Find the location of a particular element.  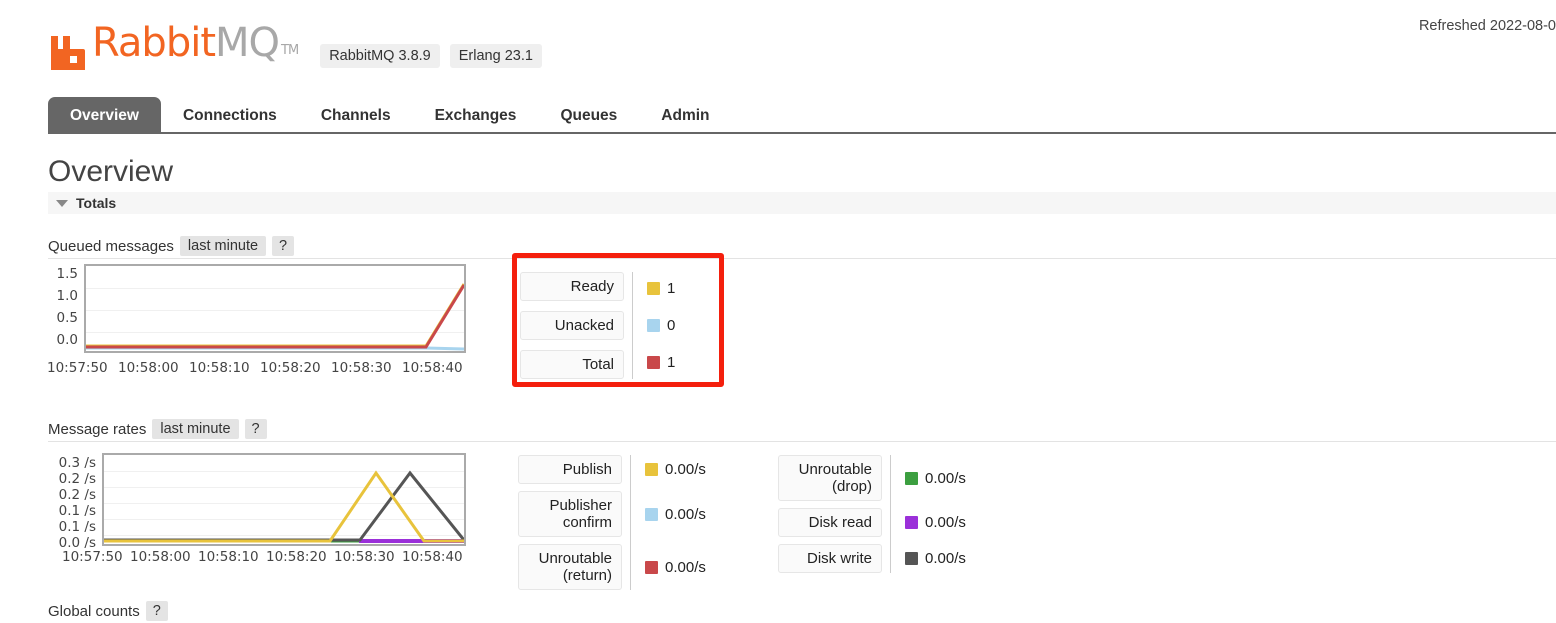

queued-messages-label: Queued messages is located at coordinates (111, 246).